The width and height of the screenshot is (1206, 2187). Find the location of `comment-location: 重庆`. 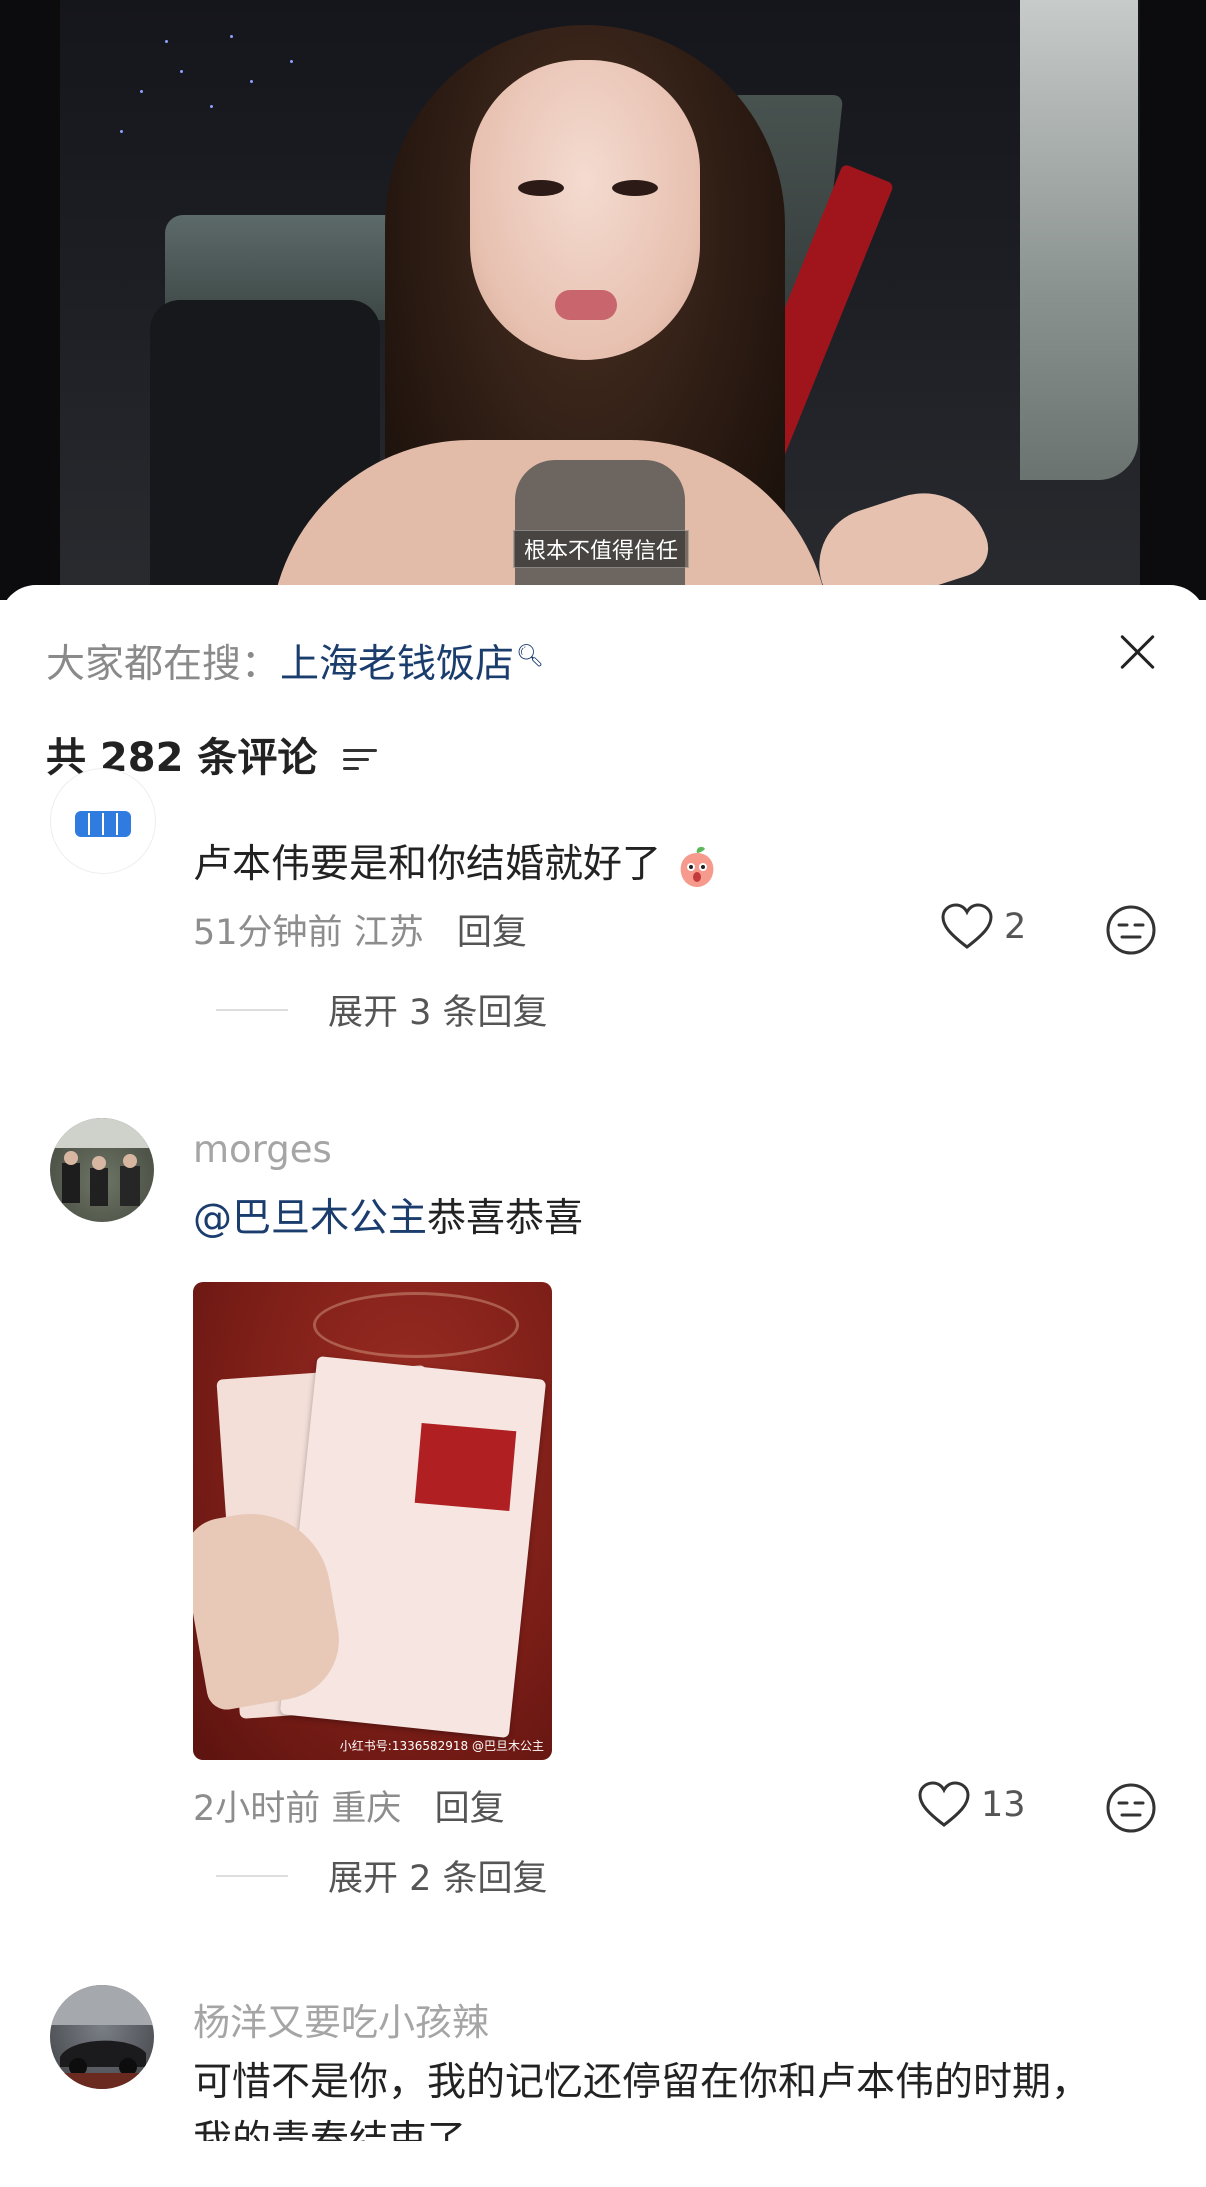

comment-location: 重庆 is located at coordinates (366, 1809).